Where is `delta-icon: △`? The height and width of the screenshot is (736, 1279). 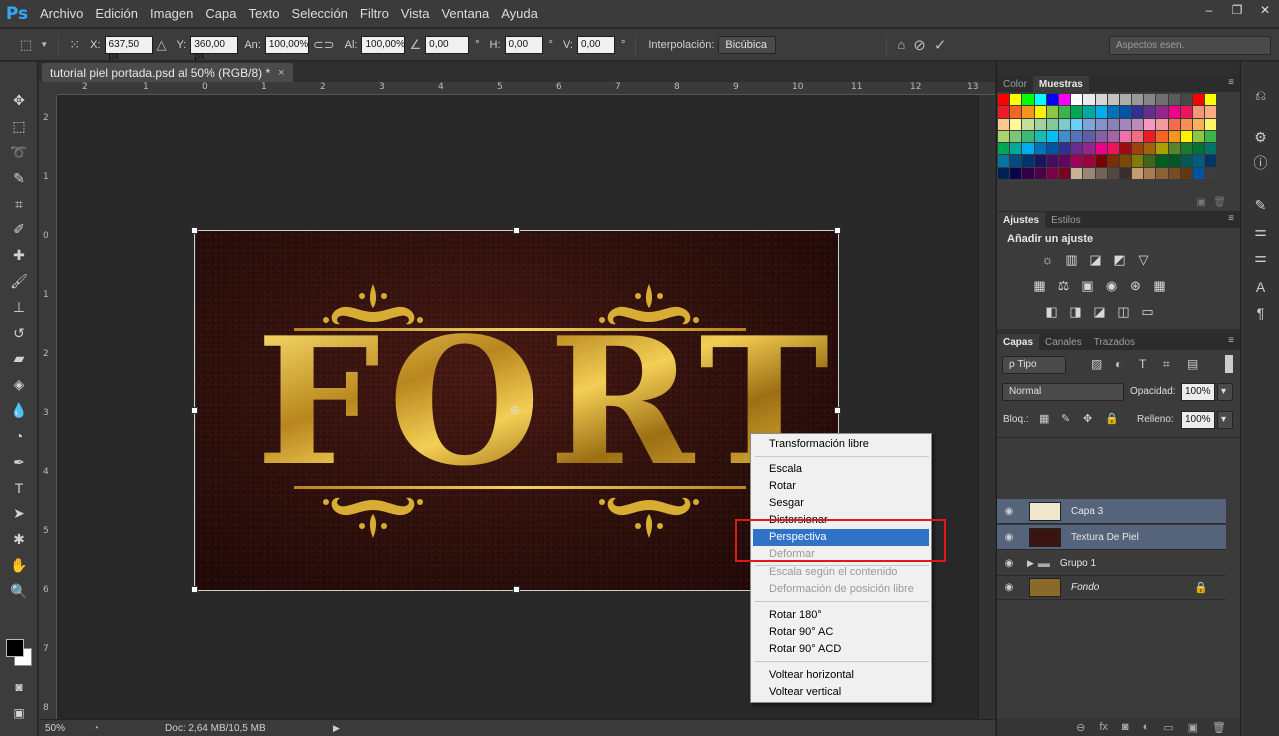
delta-icon: △ is located at coordinates (162, 45).